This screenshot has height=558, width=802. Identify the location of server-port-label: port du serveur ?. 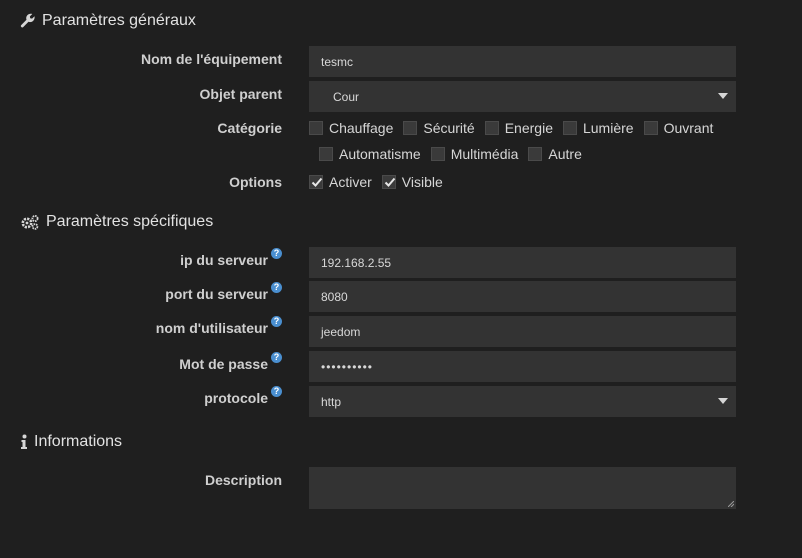
(223, 292).